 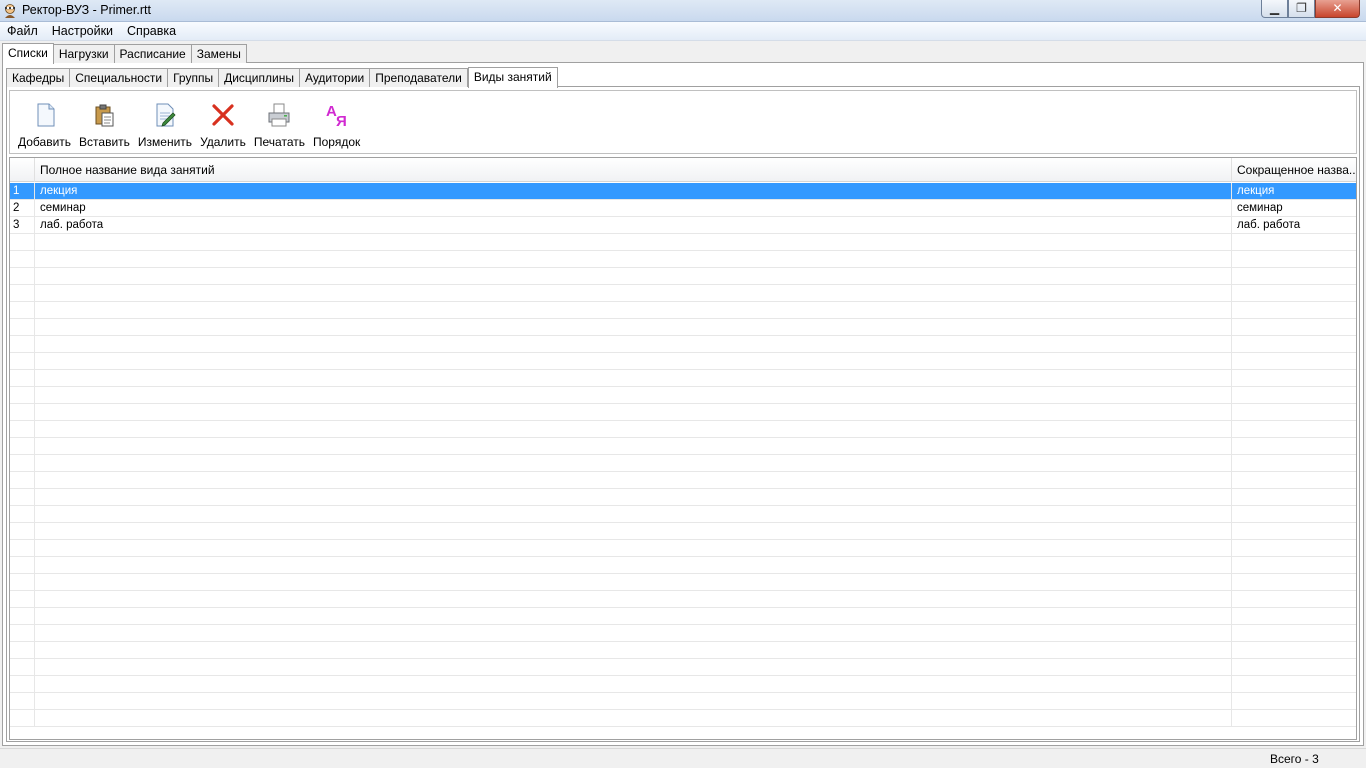 I want to click on paste-icon, so click(x=104, y=115).